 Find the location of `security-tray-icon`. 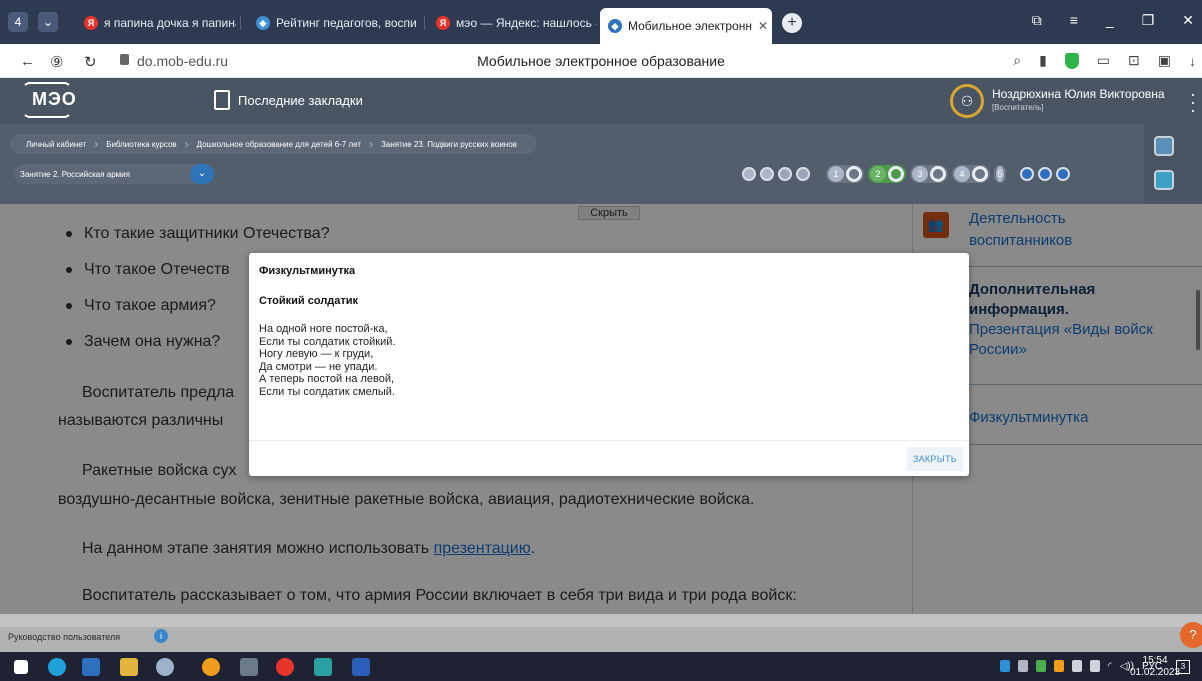

security-tray-icon is located at coordinates (1040, 666).